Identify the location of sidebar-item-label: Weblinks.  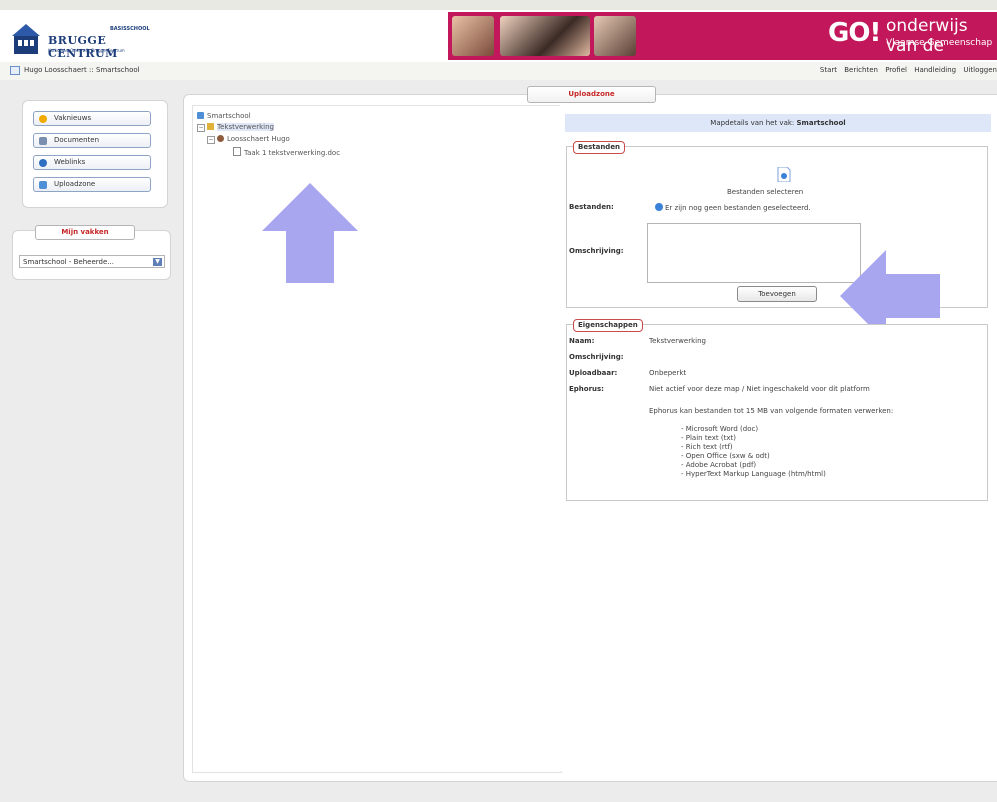
(70, 162).